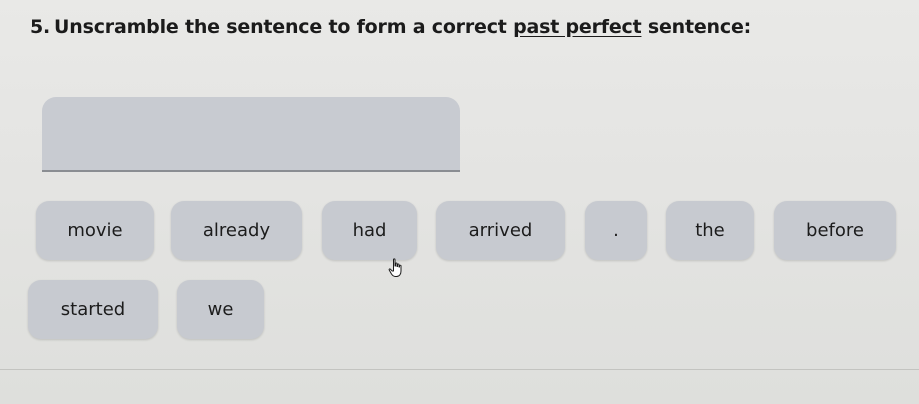 The width and height of the screenshot is (919, 404). I want to click on word-tile-label: already, so click(236, 230).